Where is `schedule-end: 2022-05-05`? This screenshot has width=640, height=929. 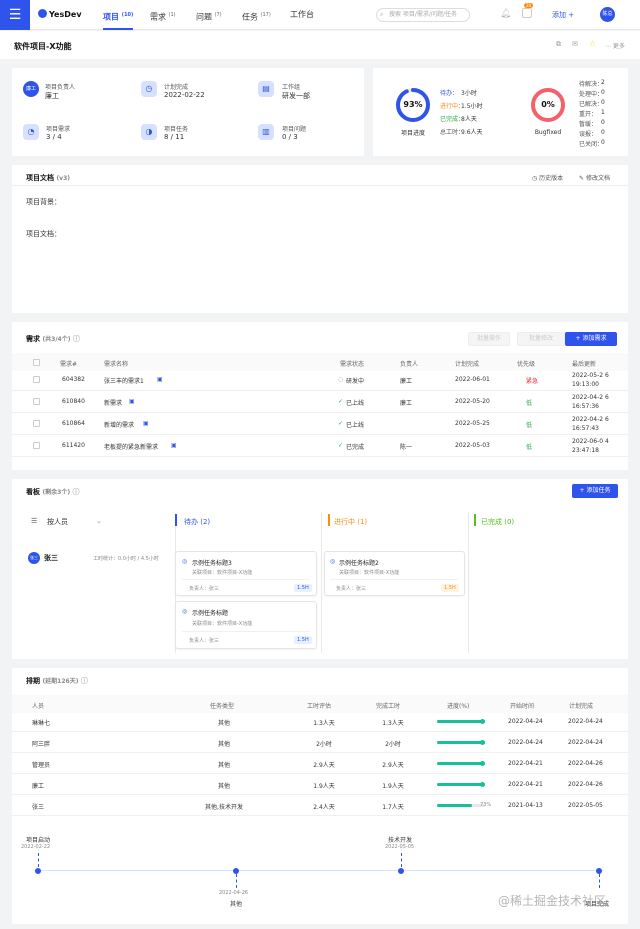
schedule-end: 2022-05-05 is located at coordinates (585, 805).